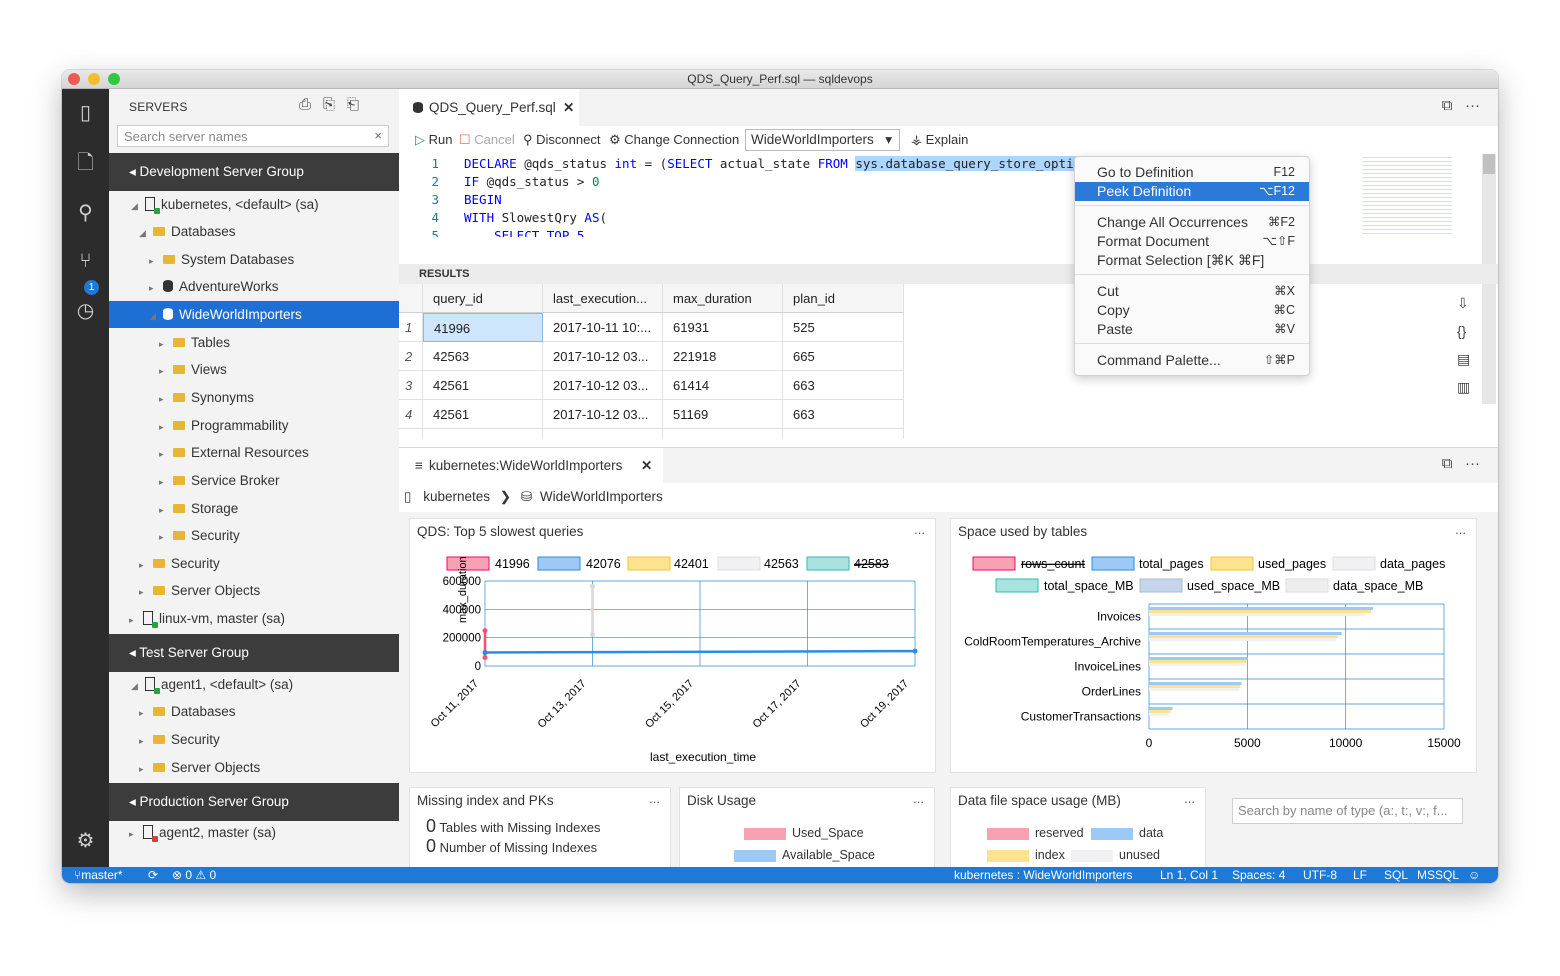  What do you see at coordinates (378, 135) in the screenshot?
I see `clear-search-icon: ×` at bounding box center [378, 135].